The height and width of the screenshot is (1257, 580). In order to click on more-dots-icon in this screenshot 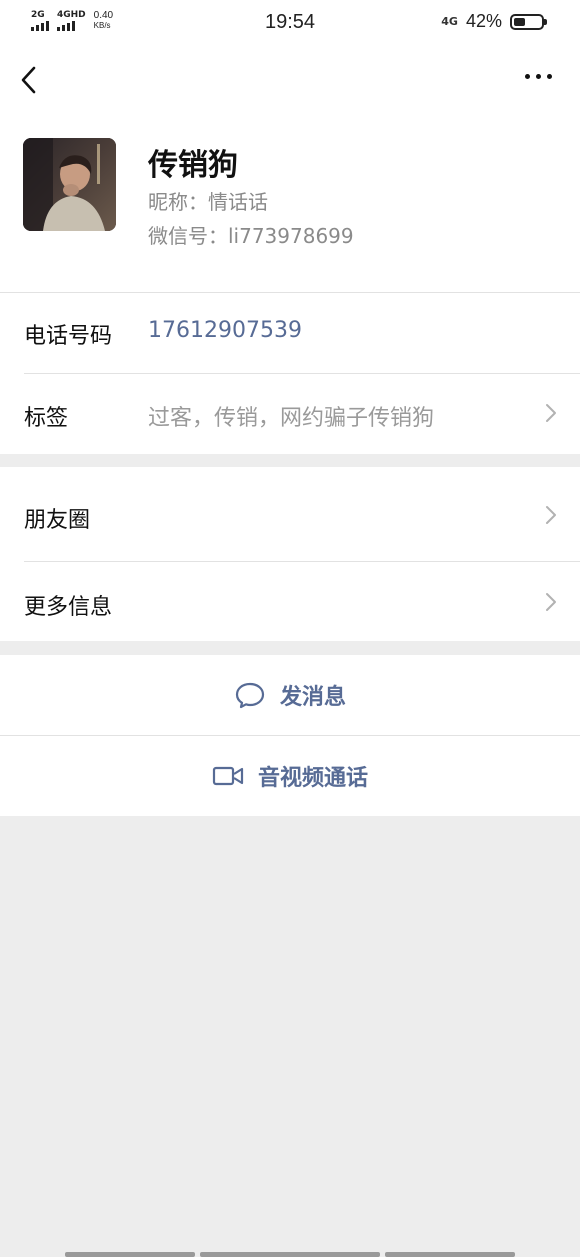, I will do `click(538, 76)`.